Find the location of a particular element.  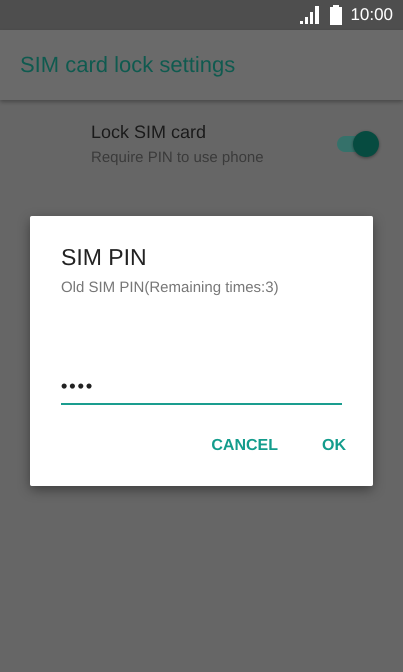

dialog-message: Old SIM PIN(Remaining times:3) is located at coordinates (170, 287).